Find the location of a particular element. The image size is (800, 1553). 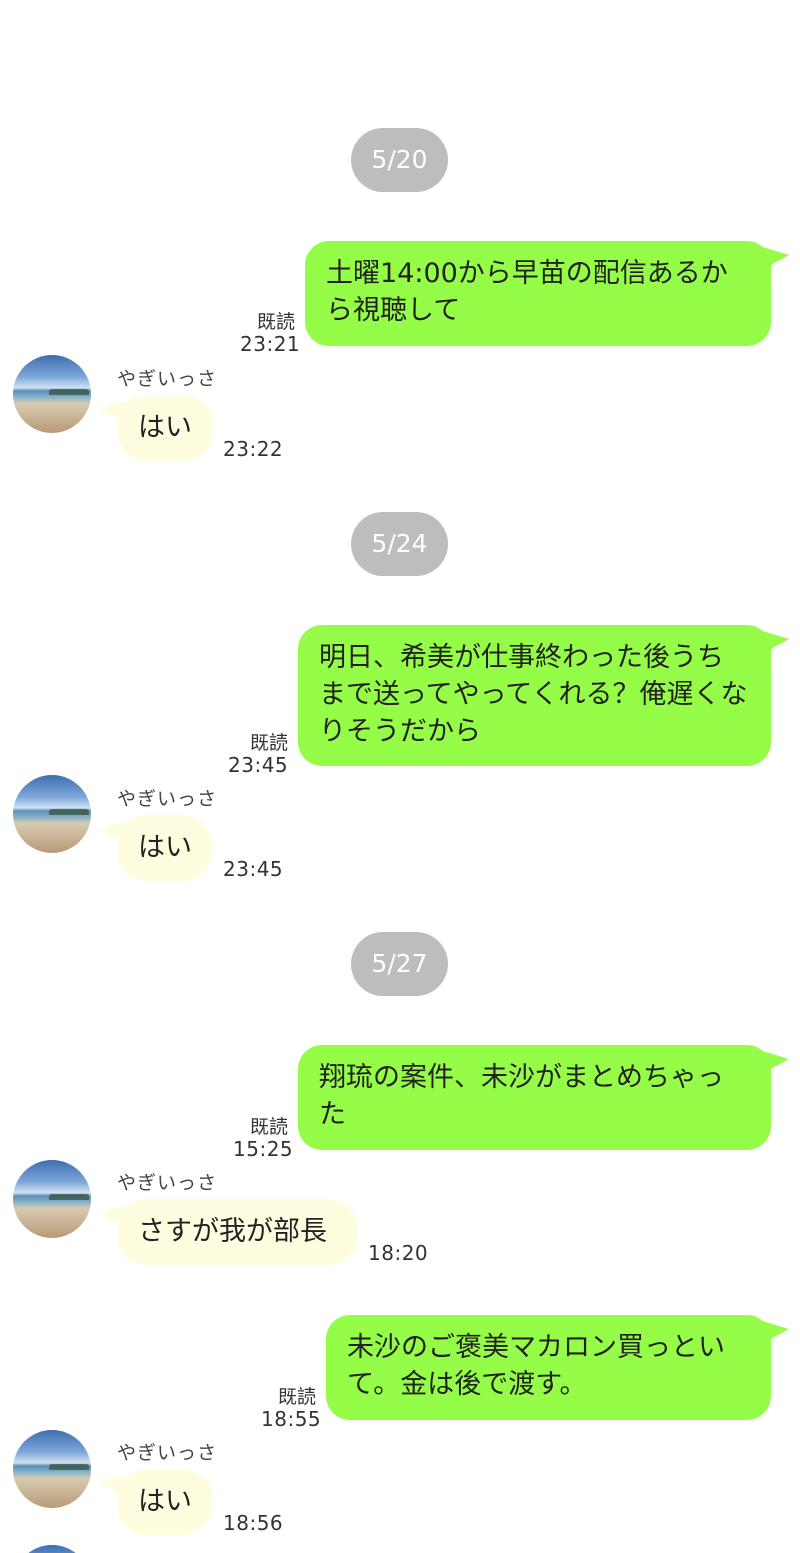

sent-message-bubble: 明日、希美が仕事終わった後うちまで送ってやってくれる？俺遅くなりそうだから is located at coordinates (534, 695).